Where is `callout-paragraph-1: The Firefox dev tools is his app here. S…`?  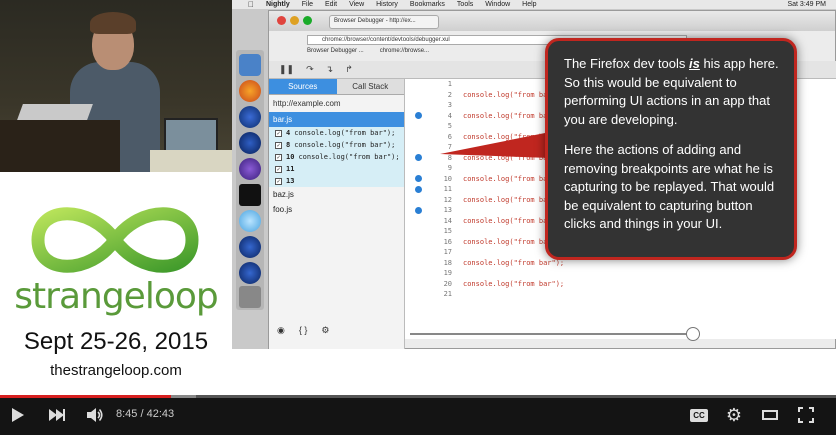 callout-paragraph-1: The Firefox dev tools is his app here. S… is located at coordinates (671, 91).